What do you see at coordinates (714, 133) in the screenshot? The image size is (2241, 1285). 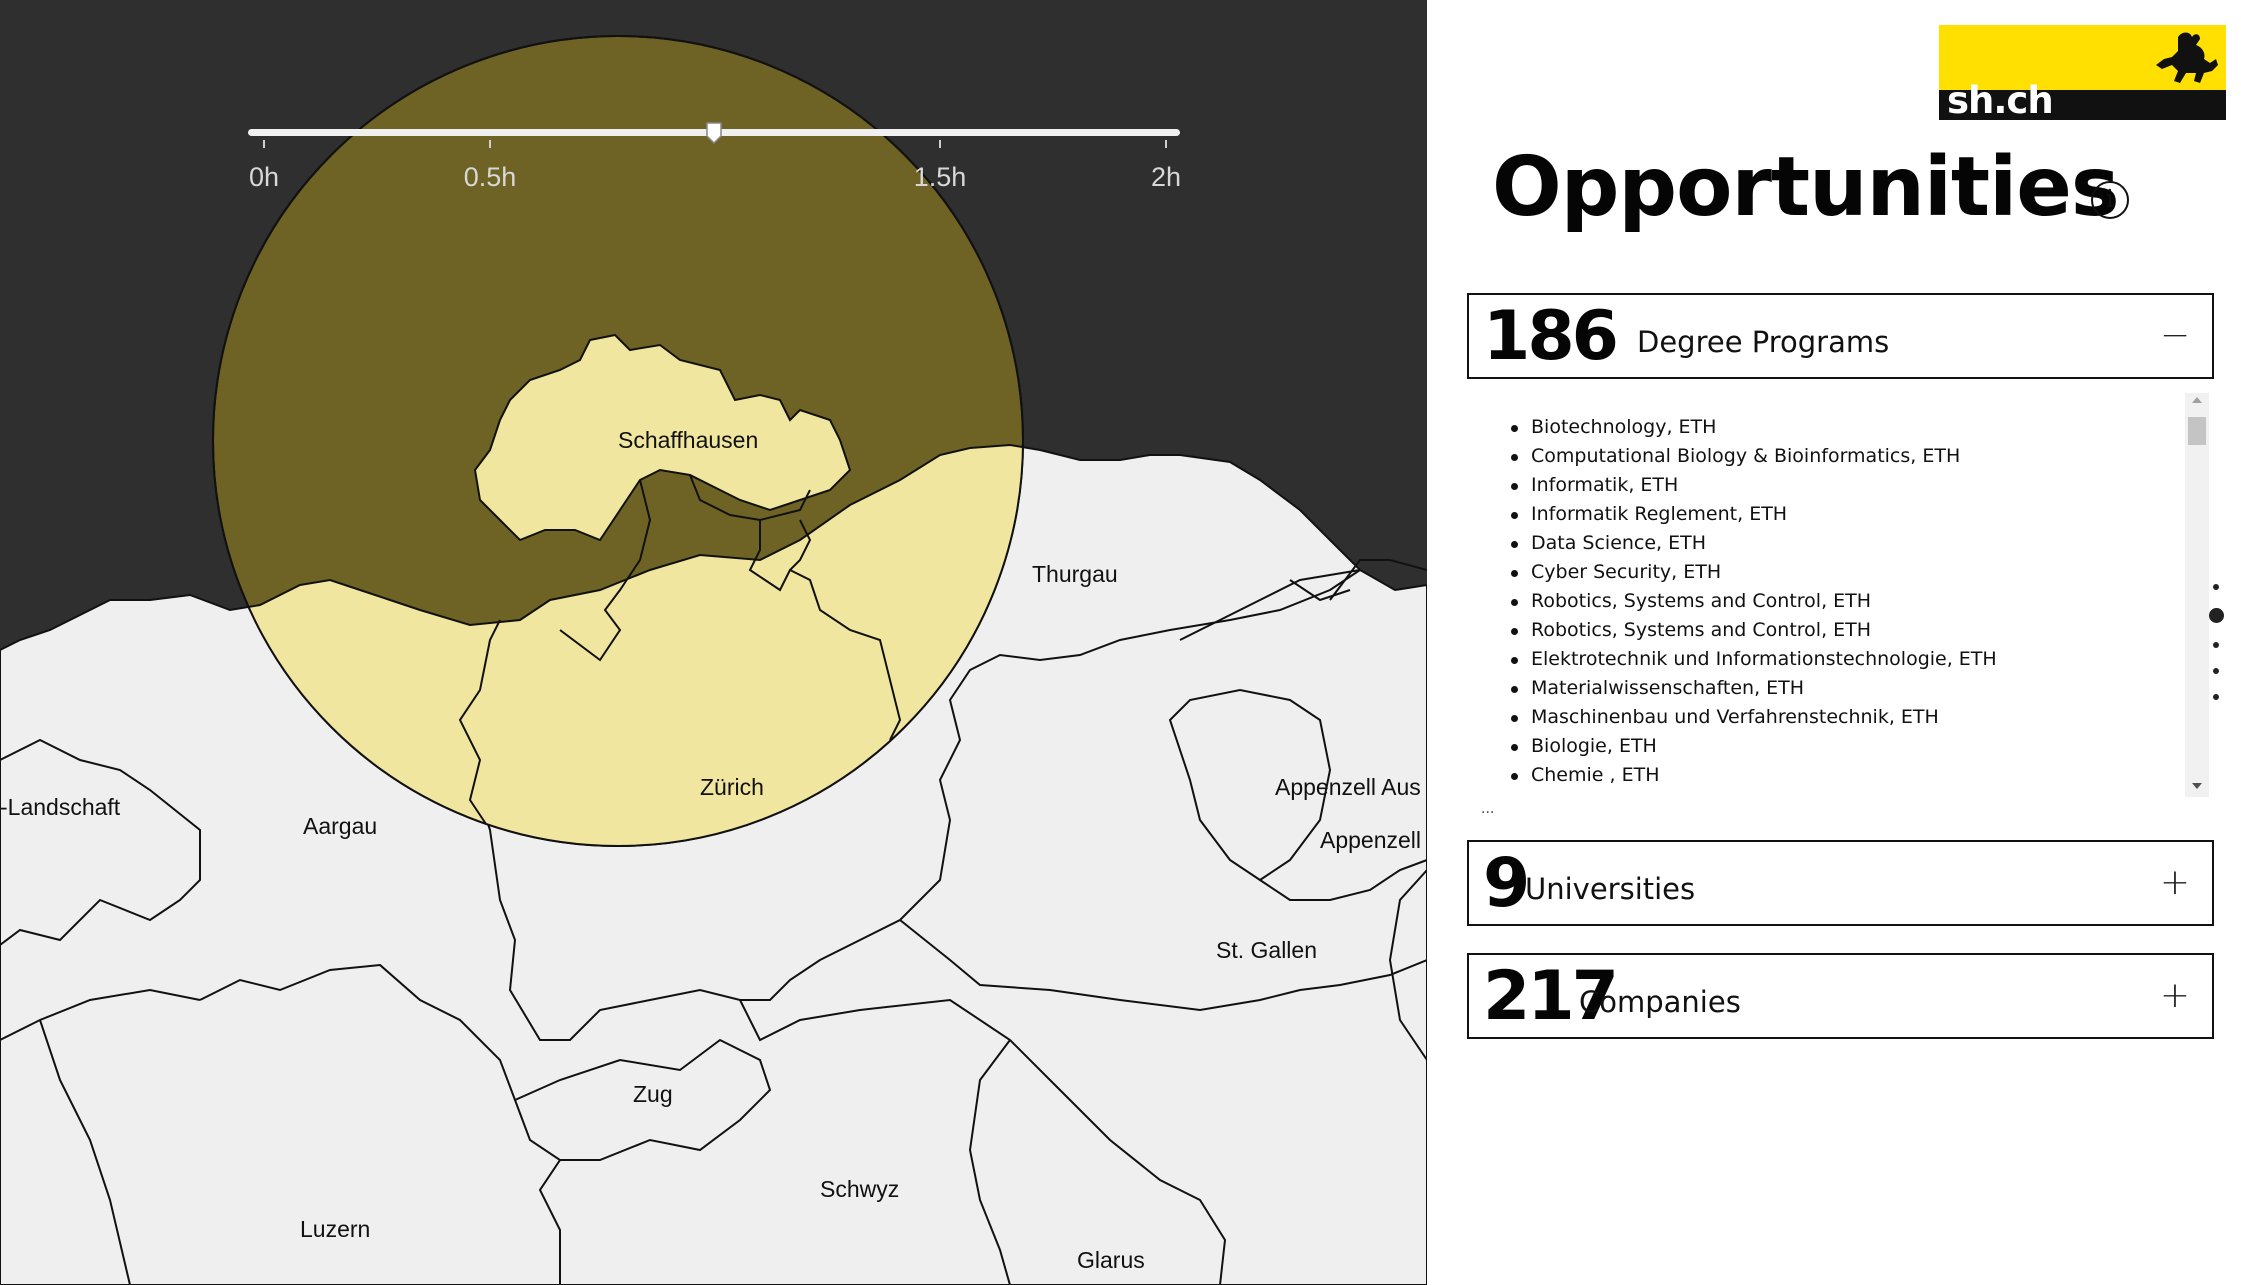 I see `slider-thumb` at bounding box center [714, 133].